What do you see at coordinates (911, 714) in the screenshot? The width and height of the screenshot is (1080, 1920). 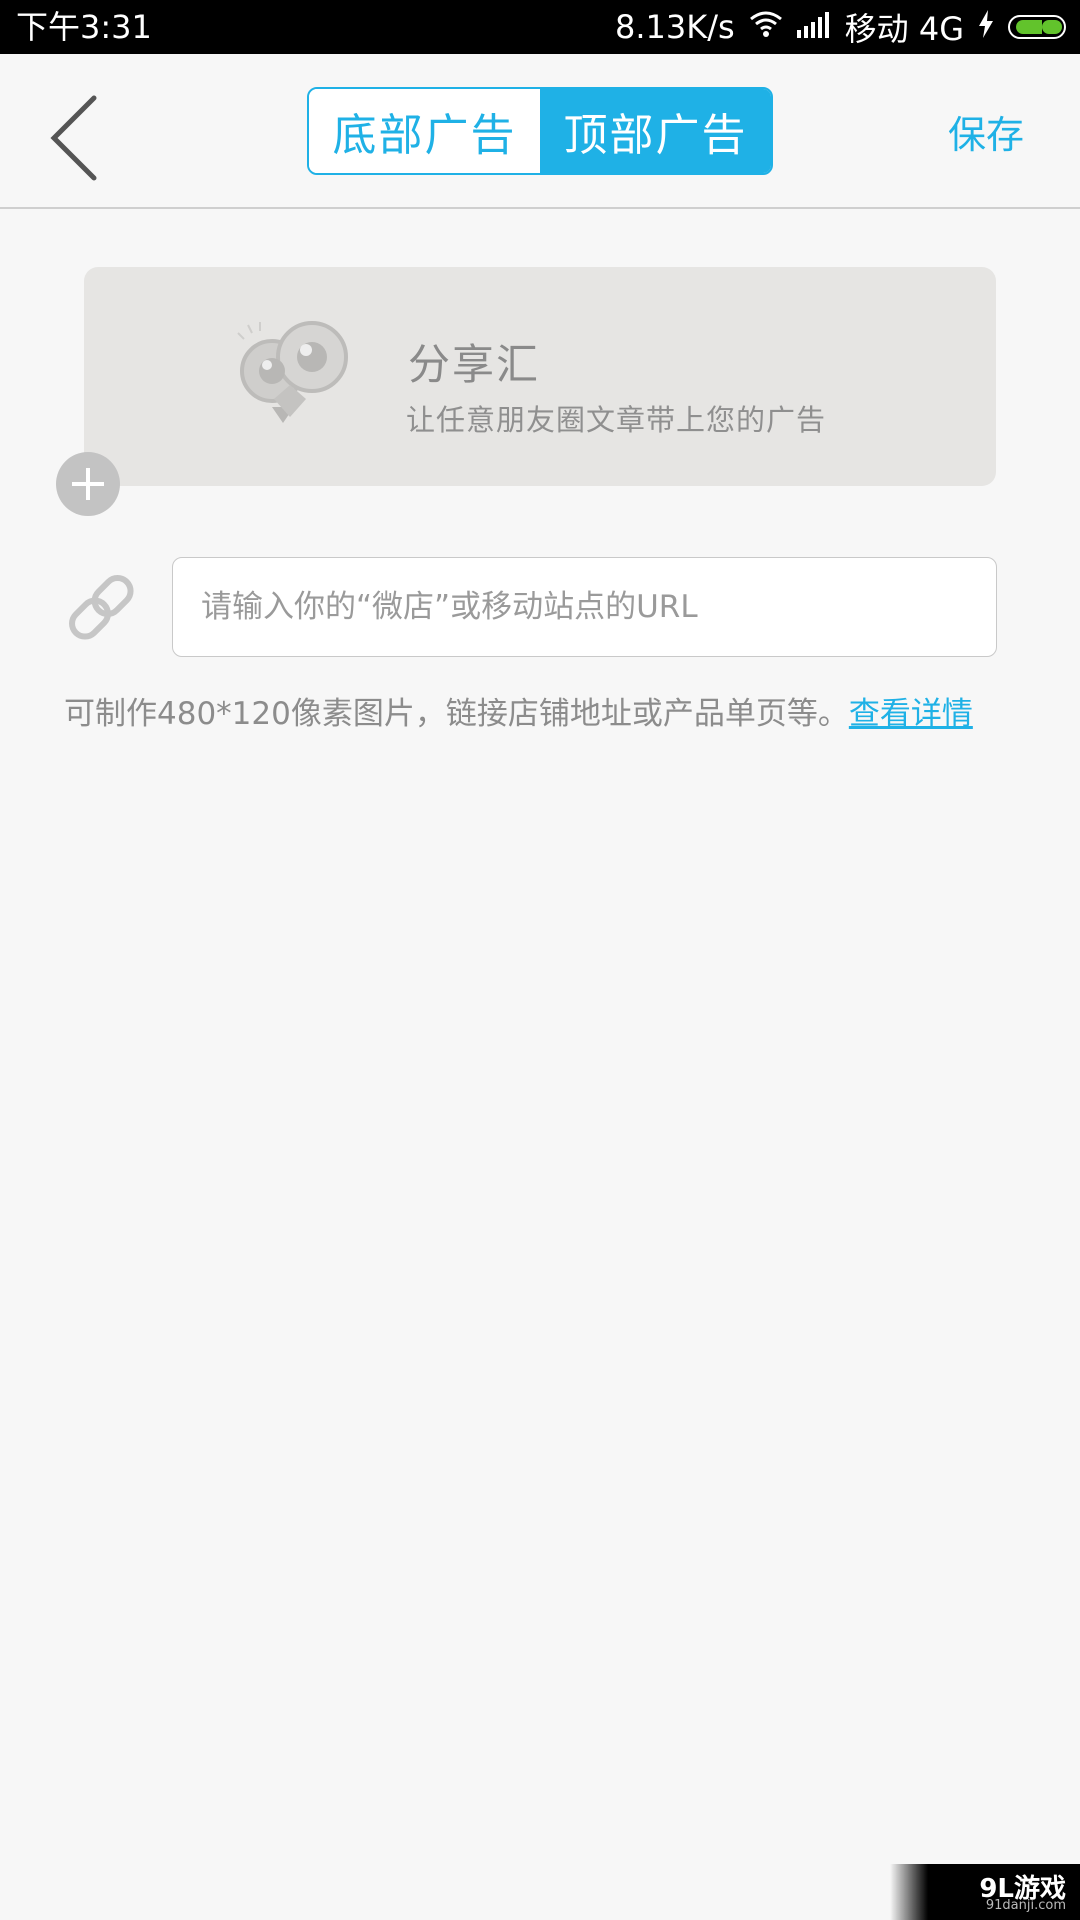 I see `view-details-link: 查看详情` at bounding box center [911, 714].